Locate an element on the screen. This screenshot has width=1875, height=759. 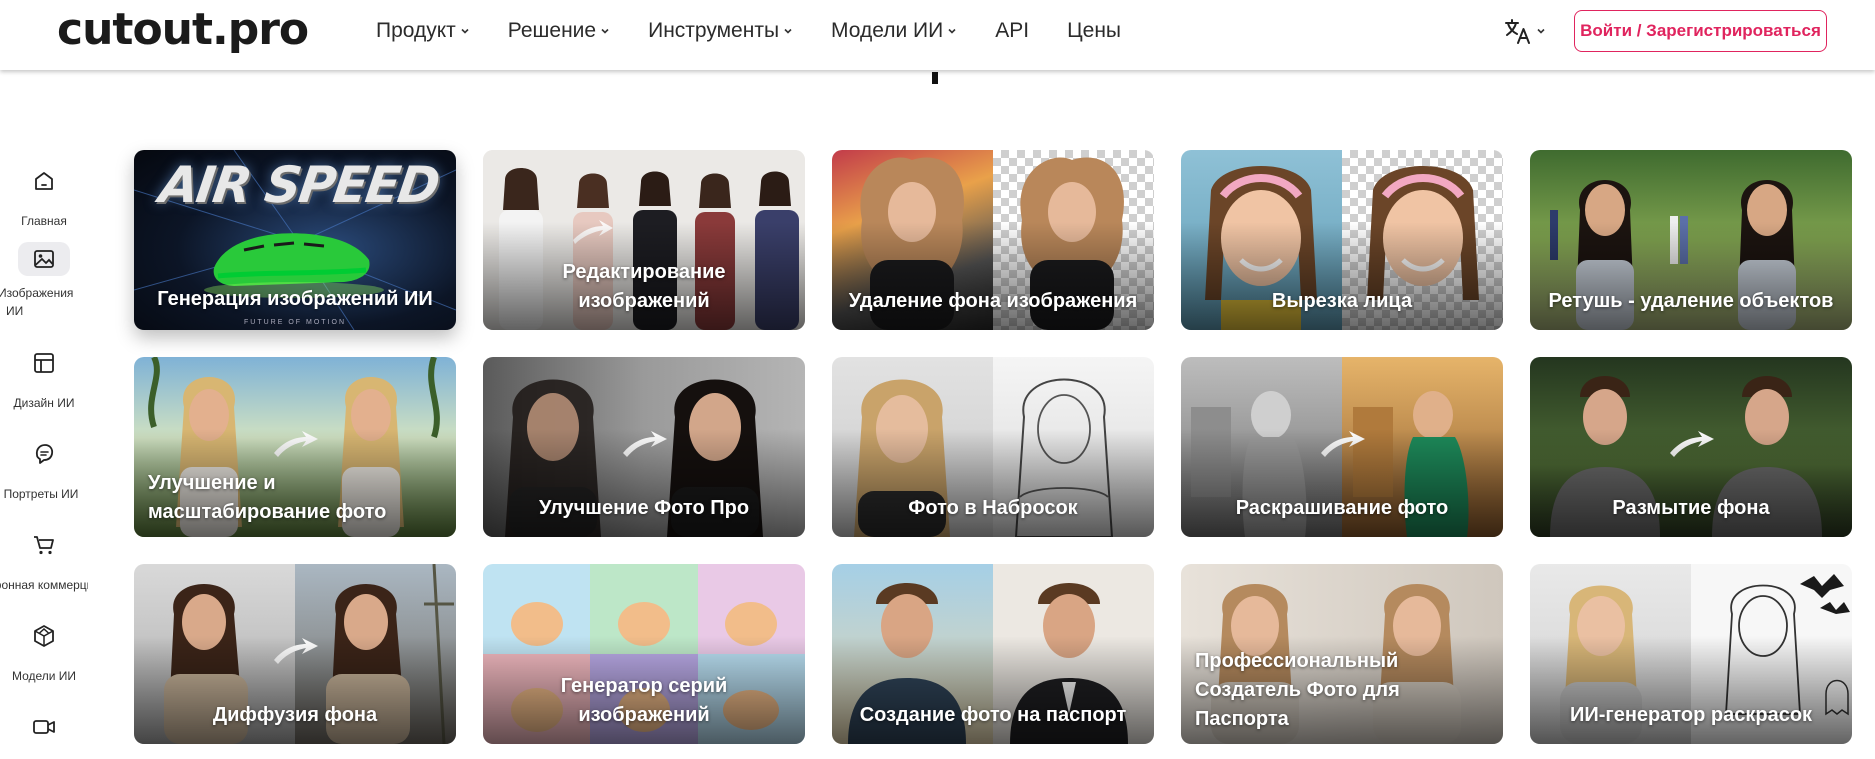
home-icon is located at coordinates (44, 181).